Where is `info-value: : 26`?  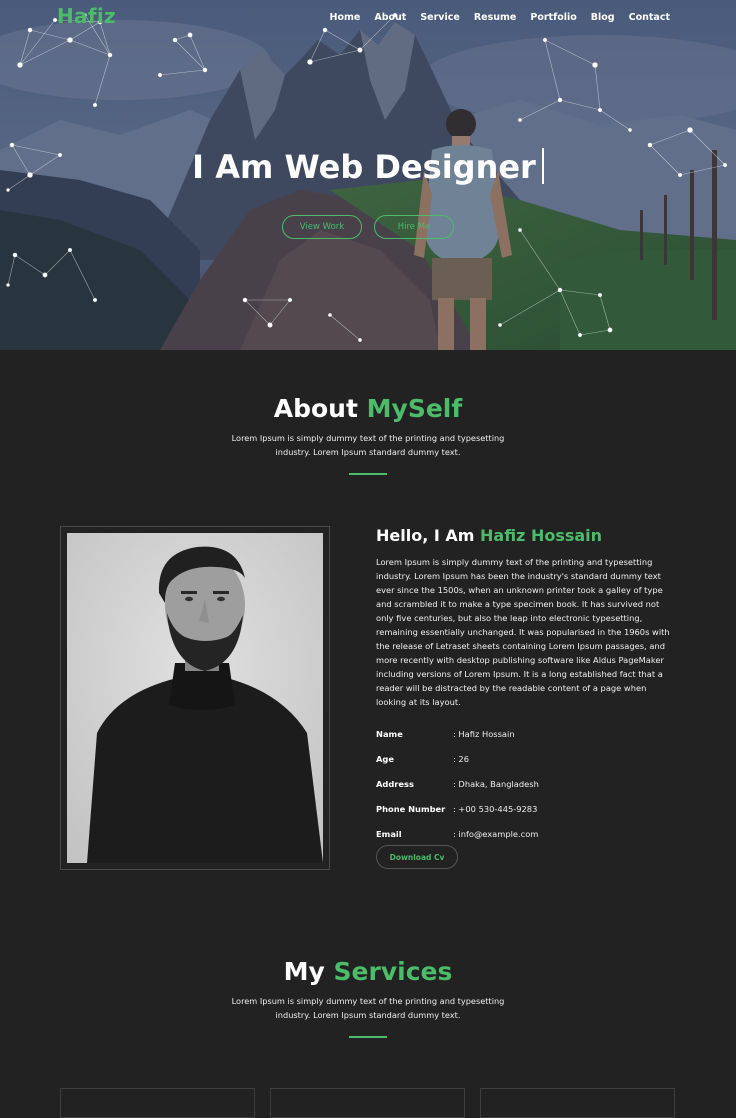 info-value: : 26 is located at coordinates (461, 758).